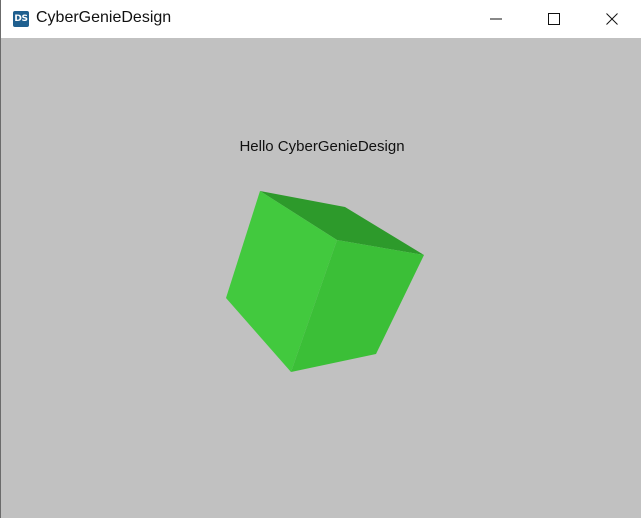  Describe the element at coordinates (325, 281) in the screenshot. I see `rotating-cube` at that location.